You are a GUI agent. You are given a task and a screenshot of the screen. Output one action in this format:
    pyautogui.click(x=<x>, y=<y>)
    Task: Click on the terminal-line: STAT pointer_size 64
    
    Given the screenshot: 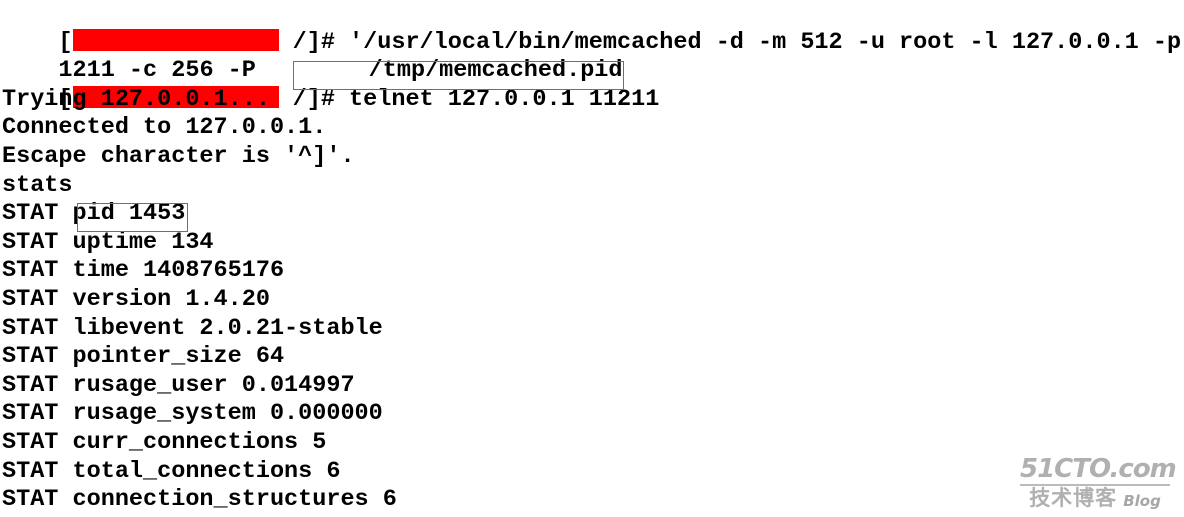 What is the action you would take?
    pyautogui.click(x=592, y=357)
    